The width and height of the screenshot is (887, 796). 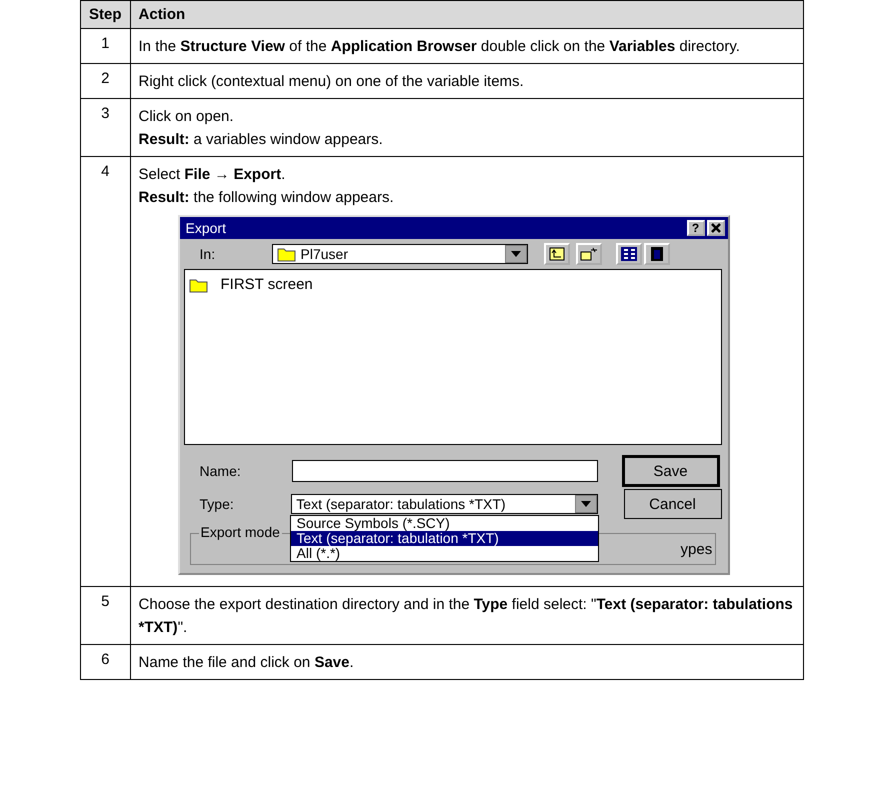 I want to click on step-number: 5, so click(x=105, y=615).